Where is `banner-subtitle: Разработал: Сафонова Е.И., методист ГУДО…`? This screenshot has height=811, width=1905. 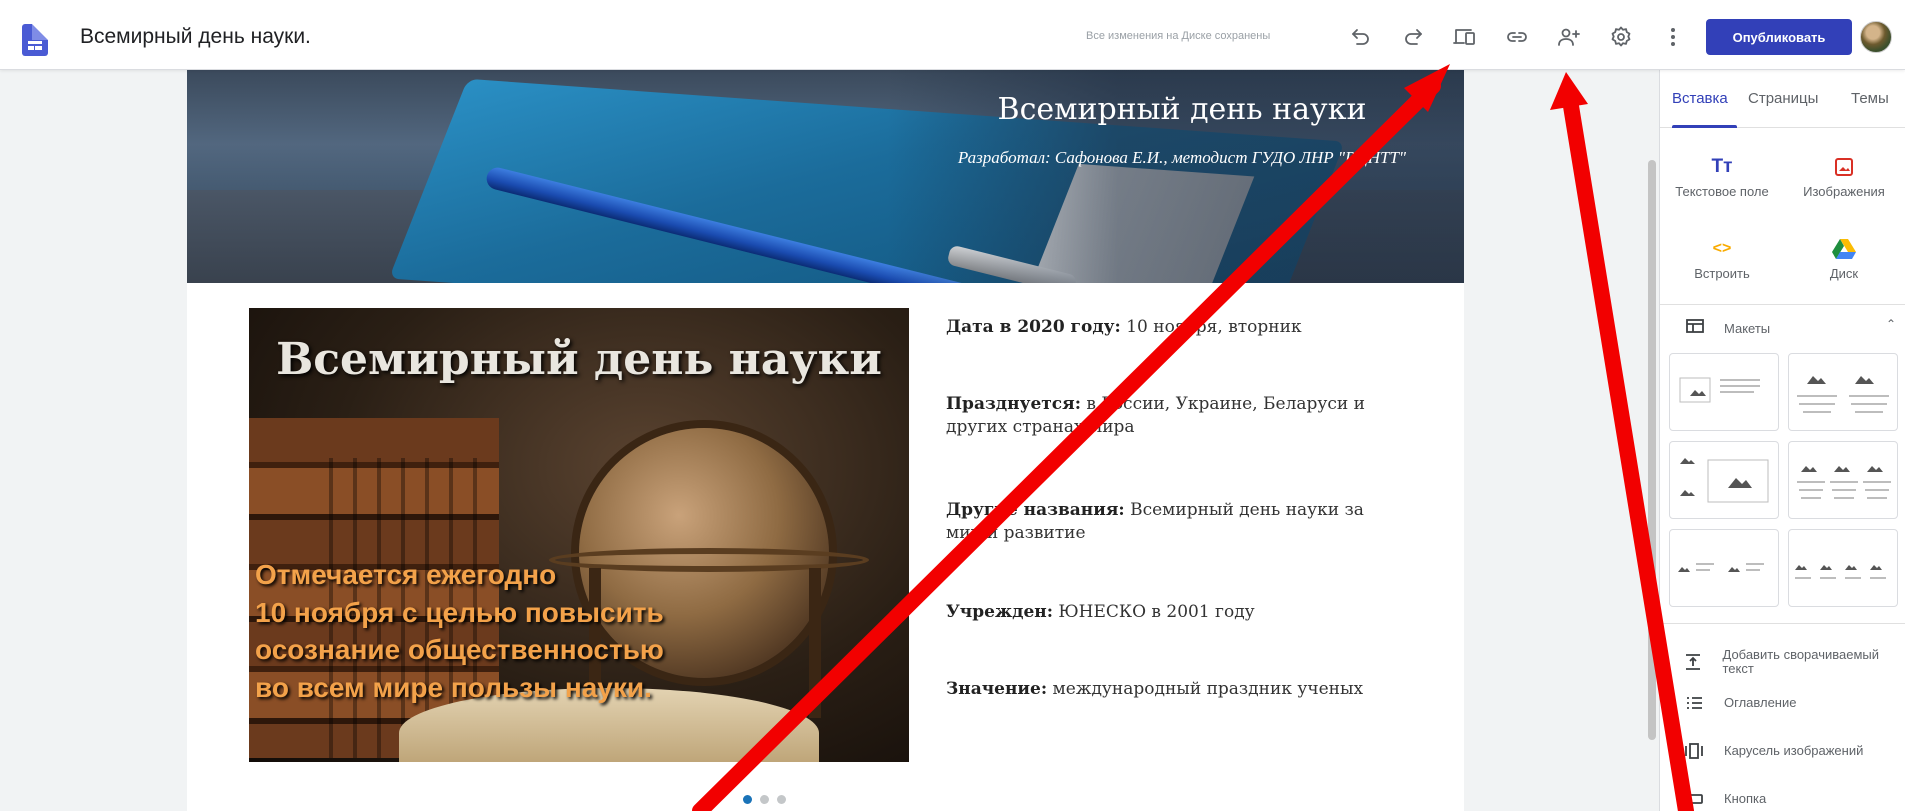
banner-subtitle: Разработал: Сафонова Е.И., методист ГУДО… is located at coordinates (1182, 158).